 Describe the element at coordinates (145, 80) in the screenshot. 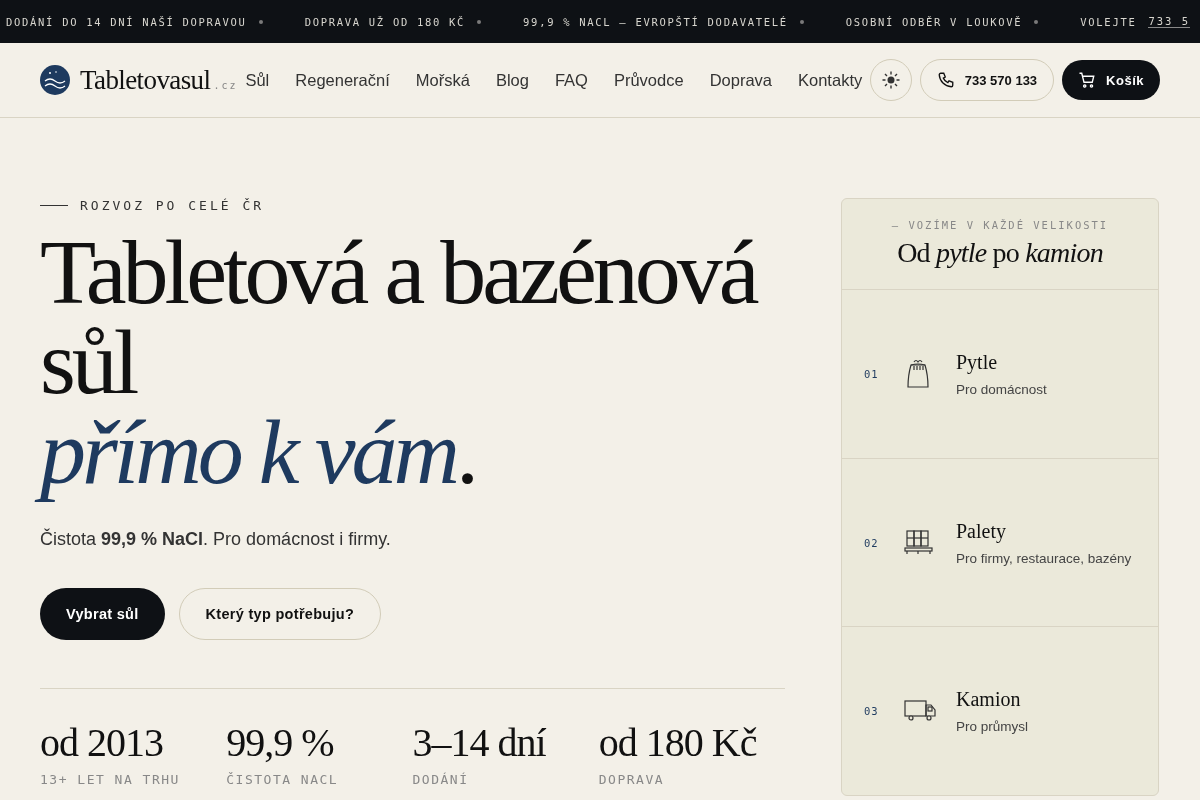

I see `logo-text: Tabletovasul` at that location.